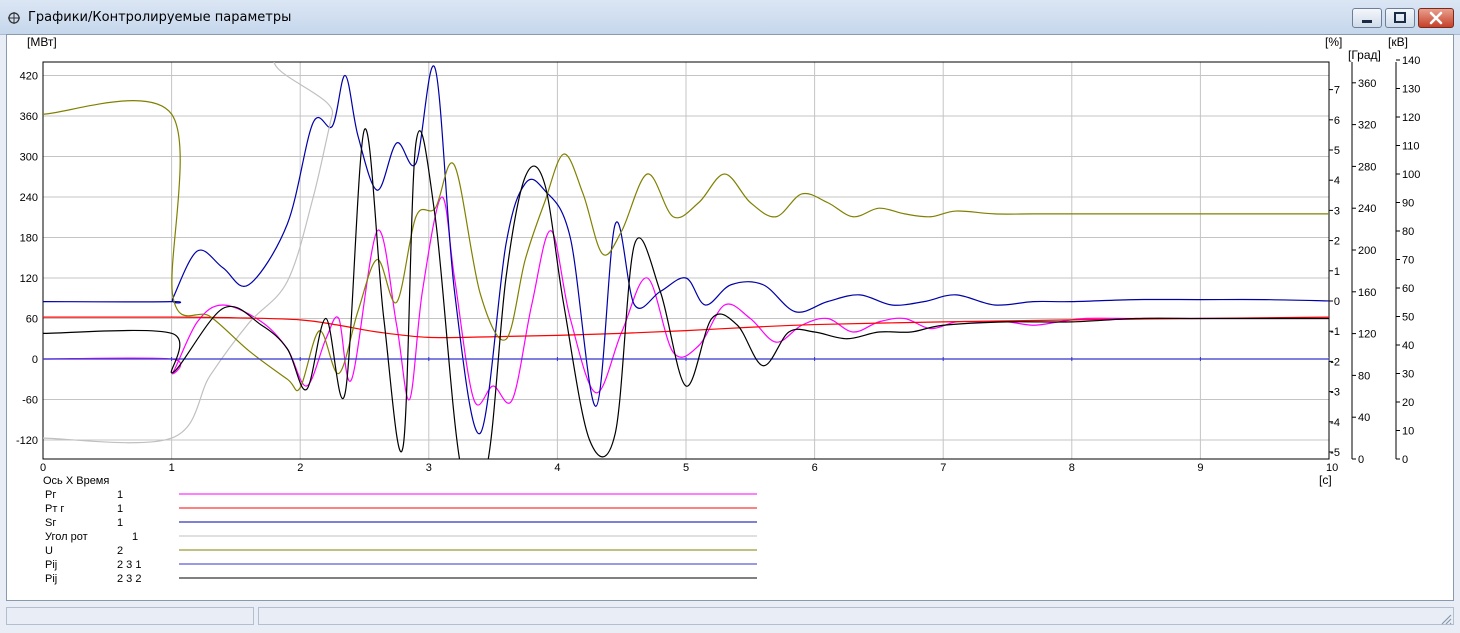 The width and height of the screenshot is (1460, 633). I want to click on deg-tick-label: 240, so click(1367, 209).